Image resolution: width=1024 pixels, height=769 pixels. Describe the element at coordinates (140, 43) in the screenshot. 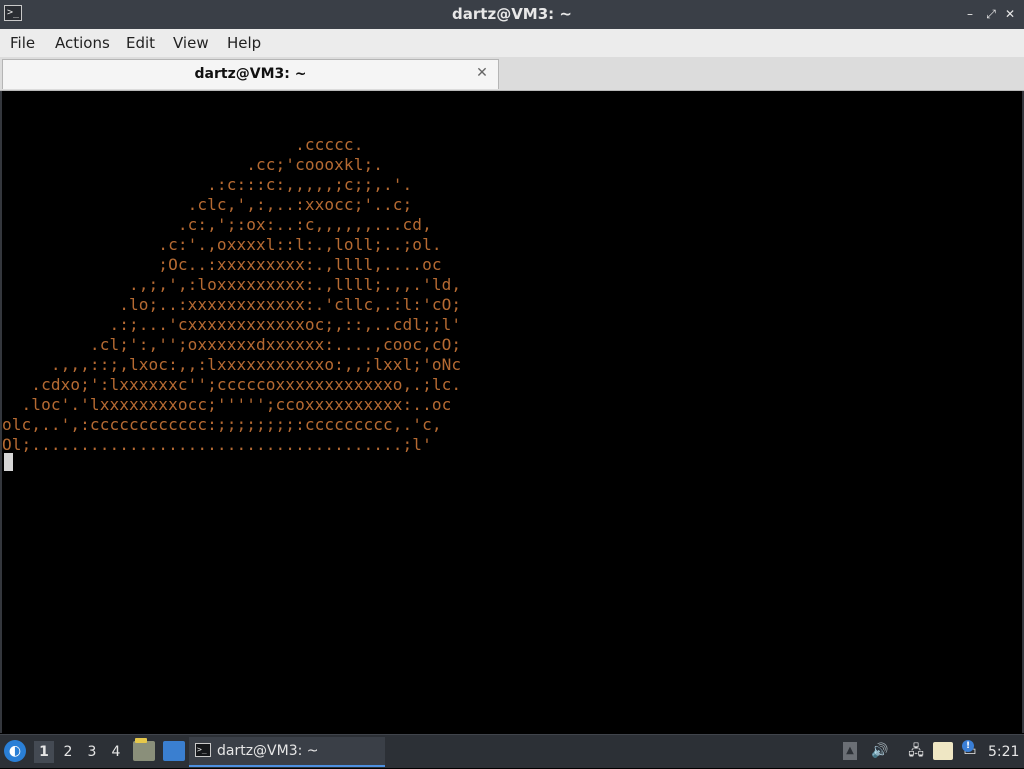

I see `menu-edit: Edit` at that location.